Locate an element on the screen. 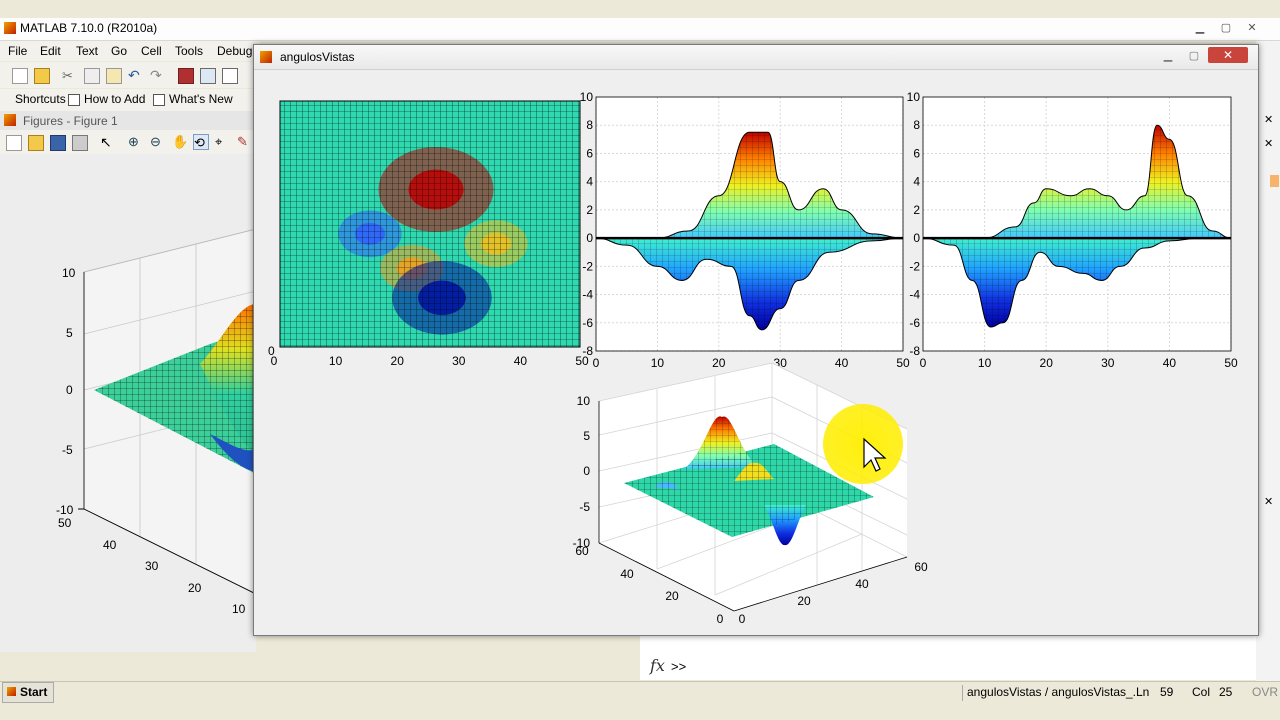 Image resolution: width=1280 pixels, height=720 pixels. left-axis-tick: 60 is located at coordinates (582, 551).